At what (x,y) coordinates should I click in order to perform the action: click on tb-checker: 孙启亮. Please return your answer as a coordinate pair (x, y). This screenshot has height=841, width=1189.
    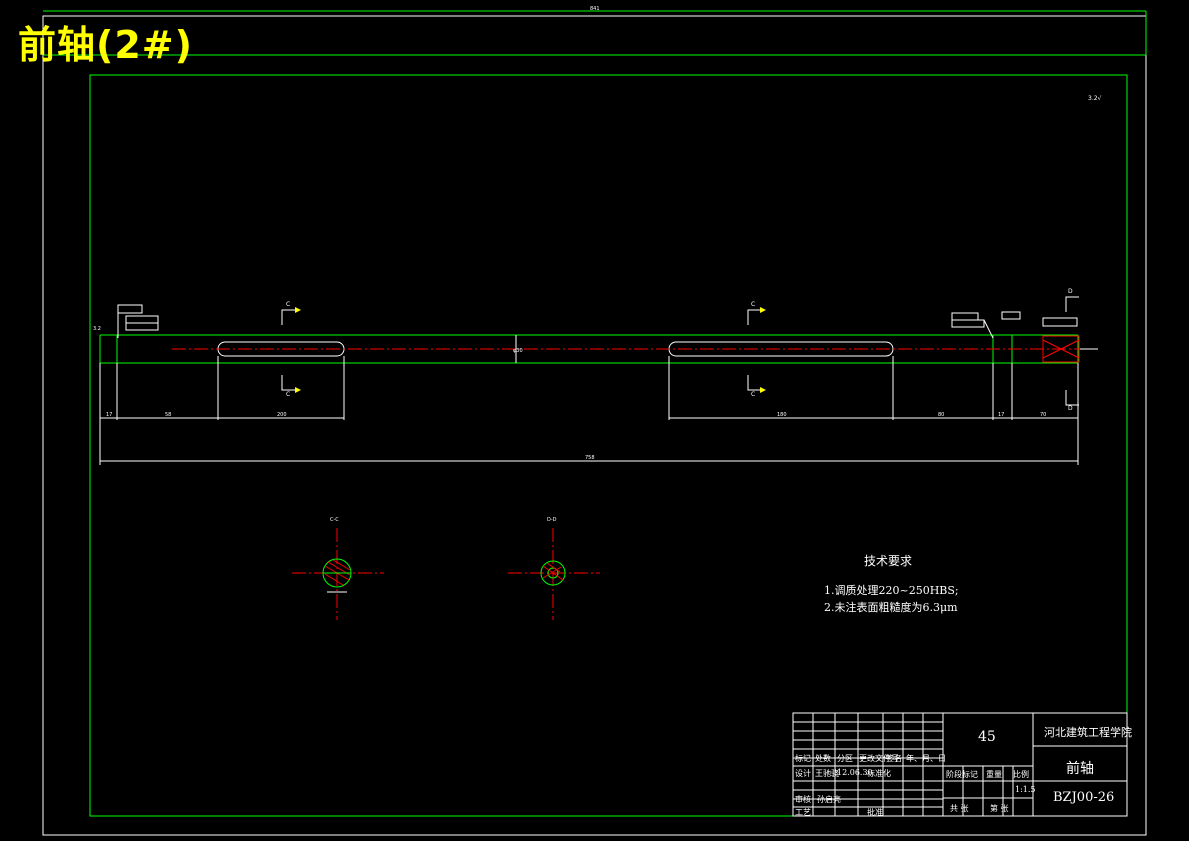
    Looking at the image, I should click on (829, 799).